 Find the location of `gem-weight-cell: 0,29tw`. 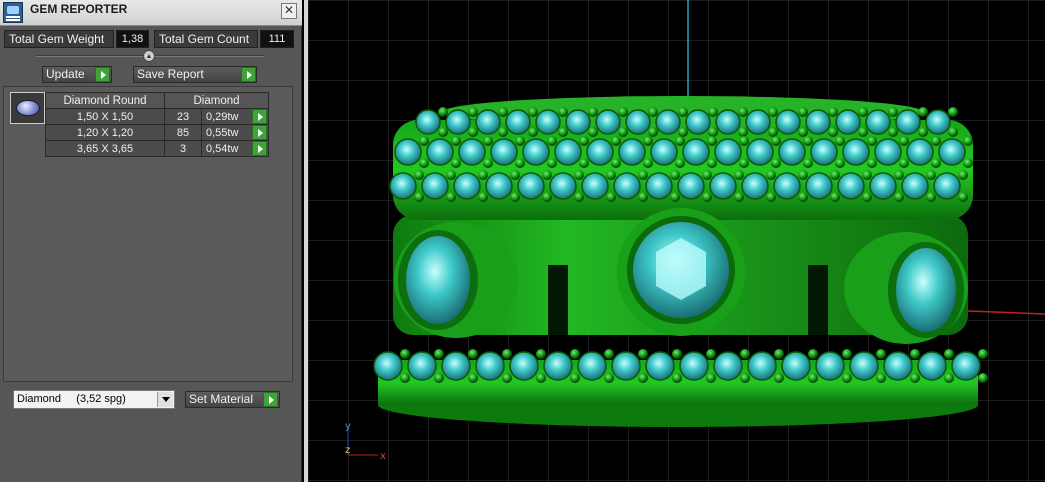

gem-weight-cell: 0,29tw is located at coordinates (235, 116).